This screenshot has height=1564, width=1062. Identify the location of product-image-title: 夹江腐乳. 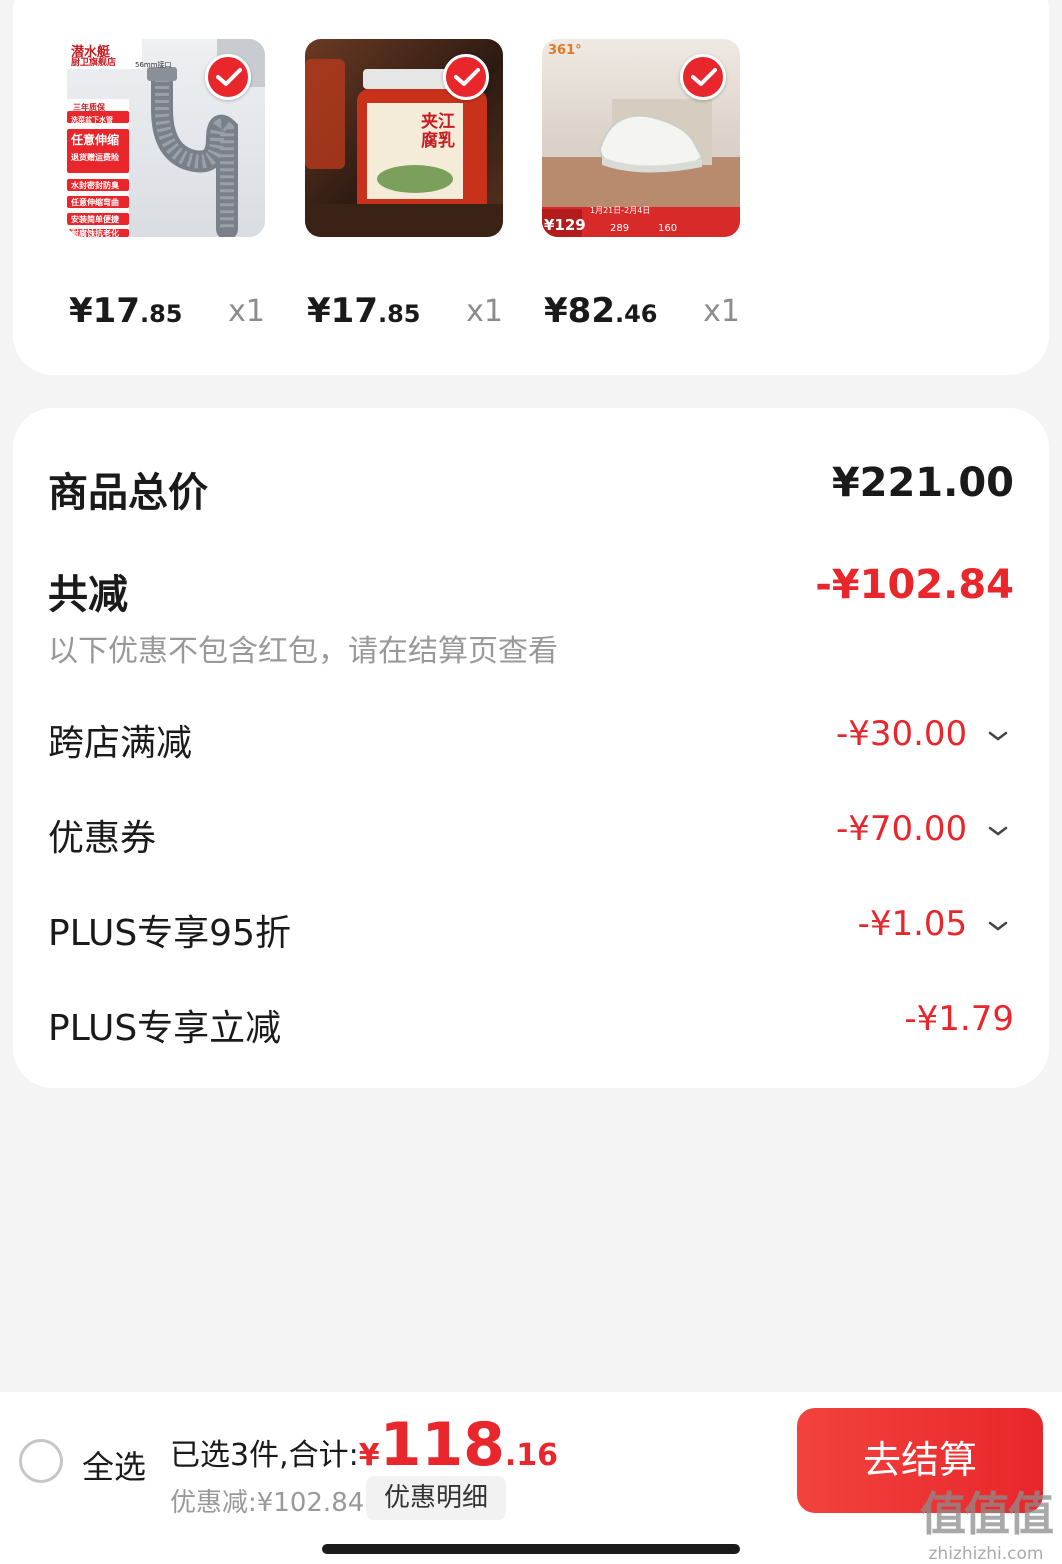
(438, 131).